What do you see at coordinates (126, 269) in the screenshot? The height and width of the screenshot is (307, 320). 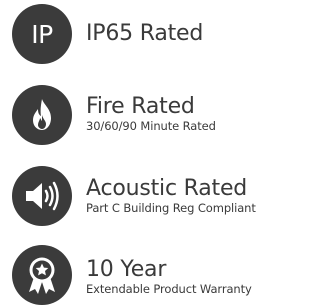 I see `feature-title: 10 Year` at bounding box center [126, 269].